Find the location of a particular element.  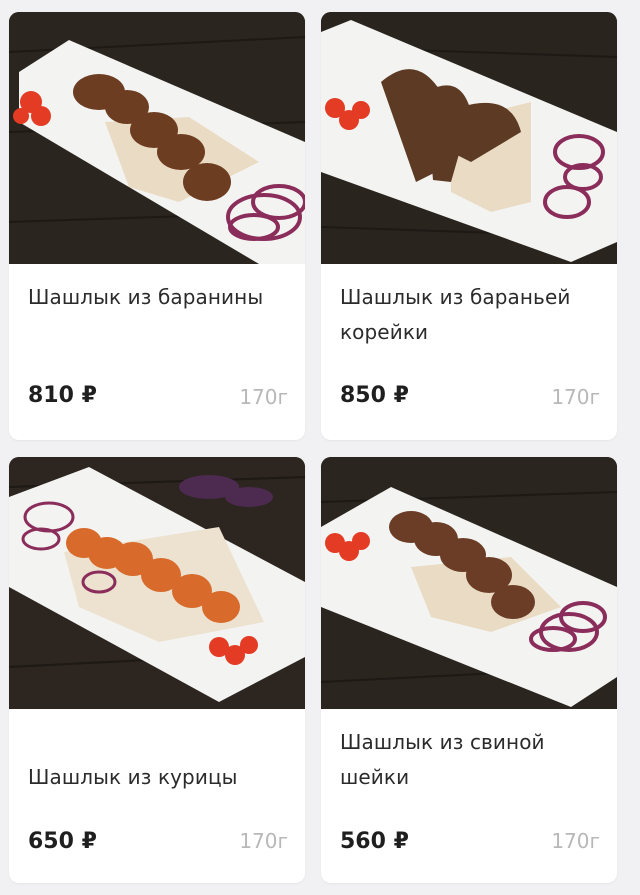

product-name: Шашлык из баранины is located at coordinates (146, 297).